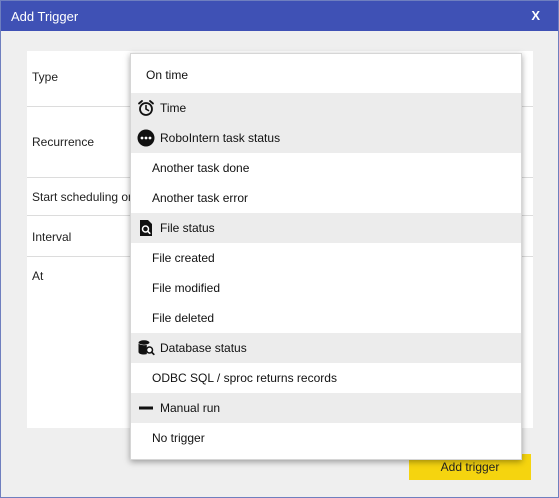  What do you see at coordinates (326, 228) in the screenshot?
I see `dropdown-group-file-status: File status` at bounding box center [326, 228].